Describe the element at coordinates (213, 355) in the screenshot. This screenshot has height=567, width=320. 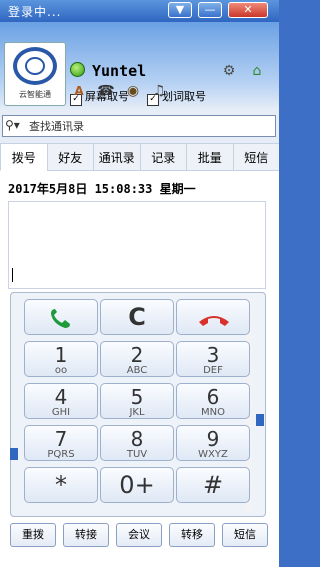
I see `key-3-digit: 3` at that location.